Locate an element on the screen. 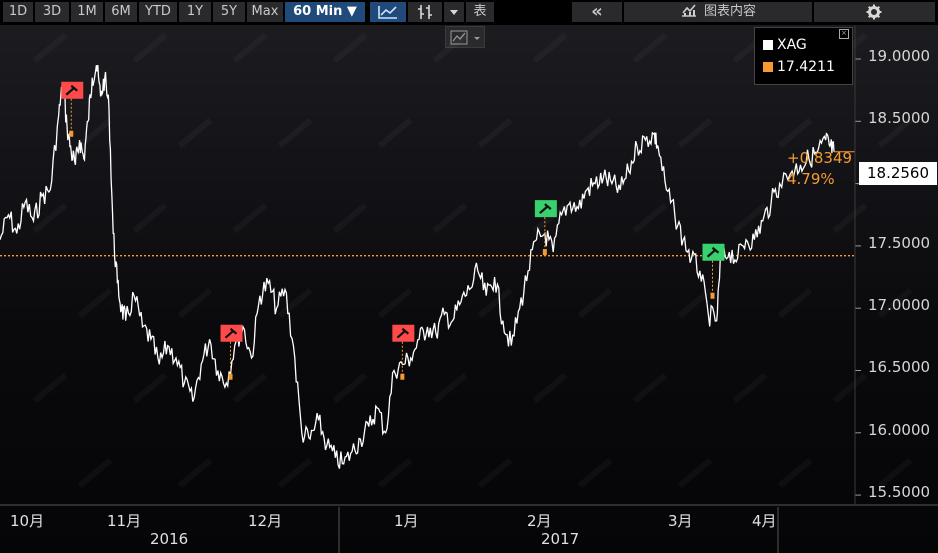  y-tick-label: 17.5000 is located at coordinates (899, 243).